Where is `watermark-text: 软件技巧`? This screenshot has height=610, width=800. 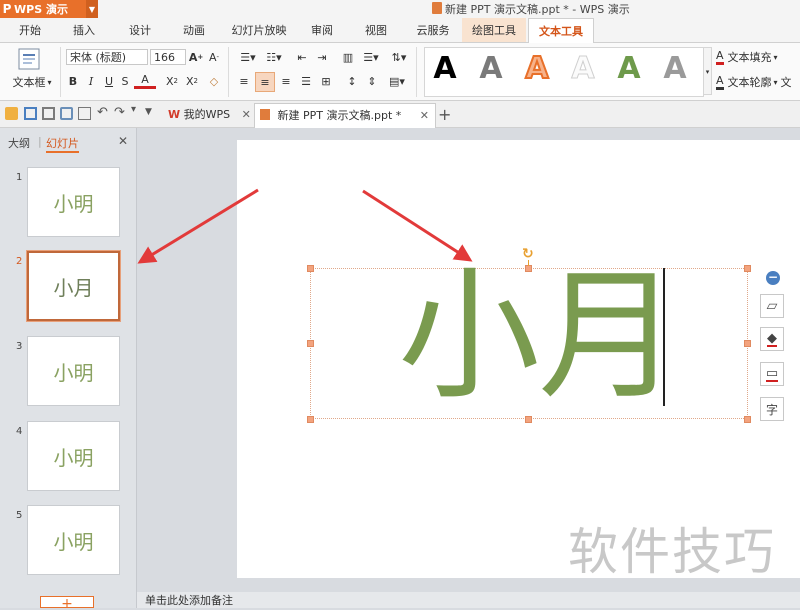
watermark-text: 软件技巧 is located at coordinates (672, 552).